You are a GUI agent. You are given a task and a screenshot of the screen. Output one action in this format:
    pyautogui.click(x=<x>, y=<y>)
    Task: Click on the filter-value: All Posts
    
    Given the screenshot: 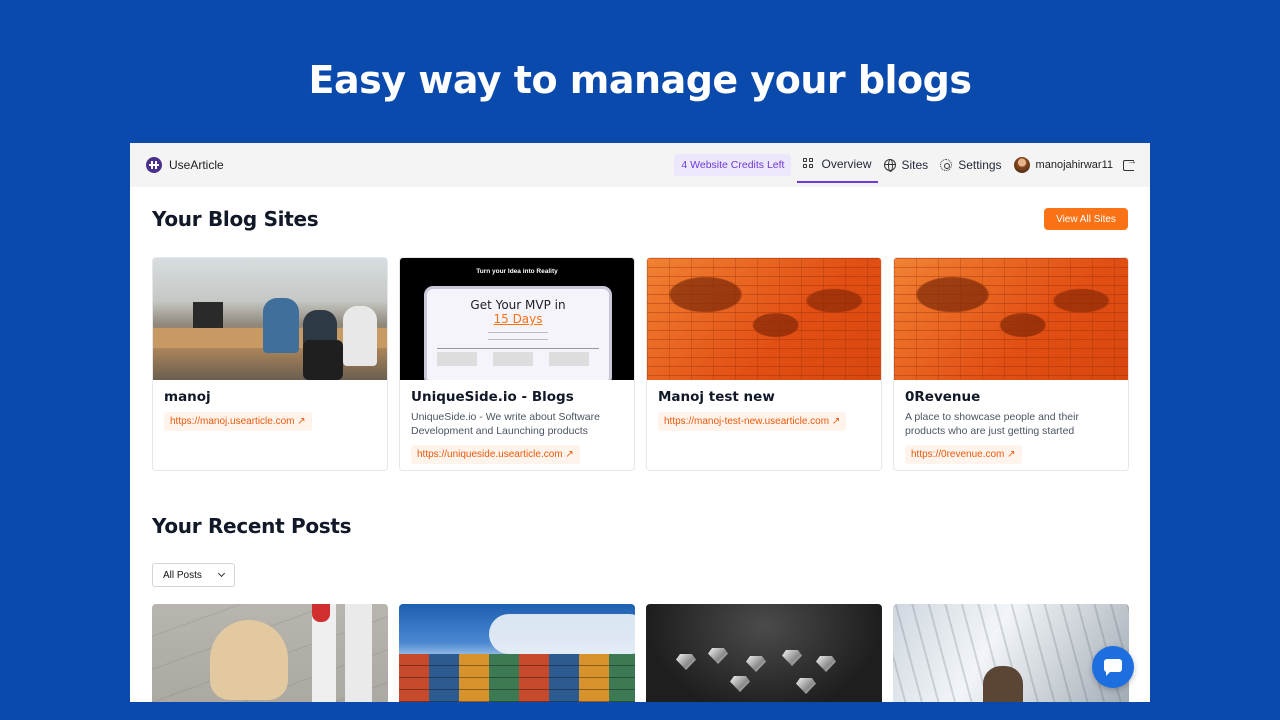 What is the action you would take?
    pyautogui.click(x=182, y=575)
    